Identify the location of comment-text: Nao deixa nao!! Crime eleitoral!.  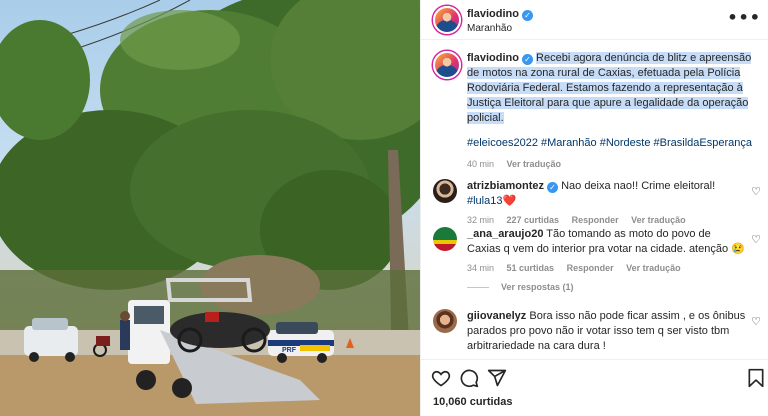
(638, 186).